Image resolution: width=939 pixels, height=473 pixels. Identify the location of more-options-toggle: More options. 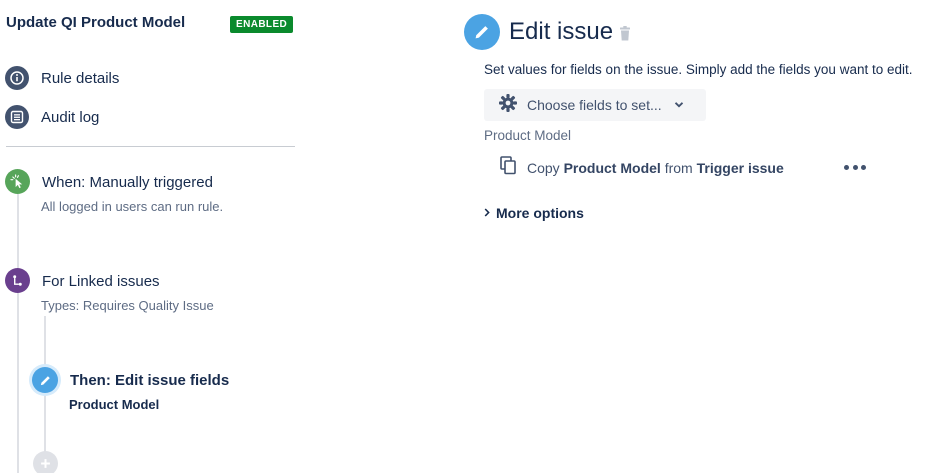
(534, 213).